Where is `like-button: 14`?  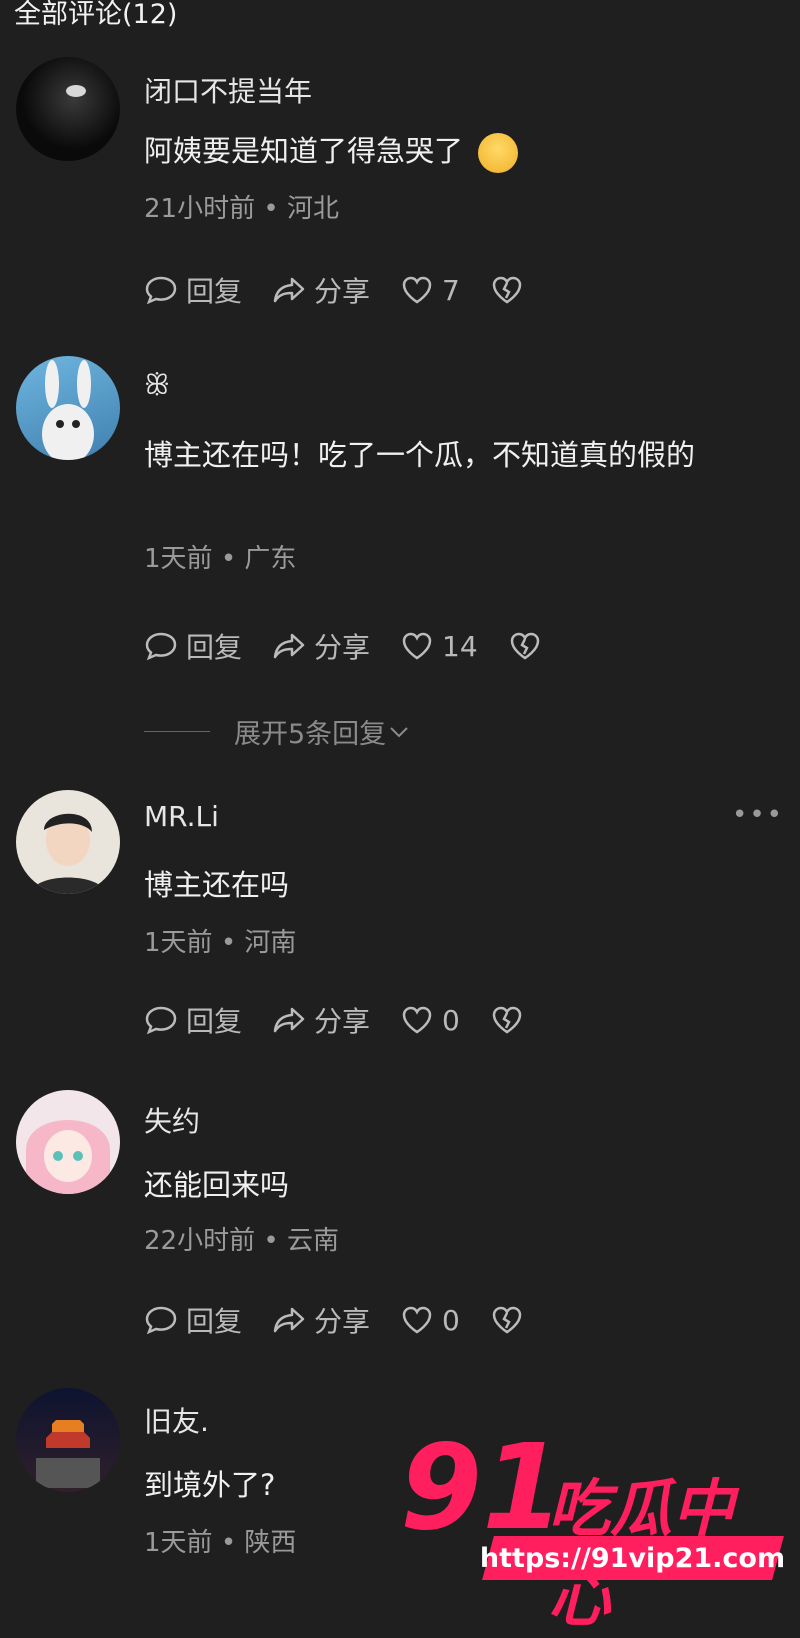
like-button: 14 is located at coordinates (439, 646).